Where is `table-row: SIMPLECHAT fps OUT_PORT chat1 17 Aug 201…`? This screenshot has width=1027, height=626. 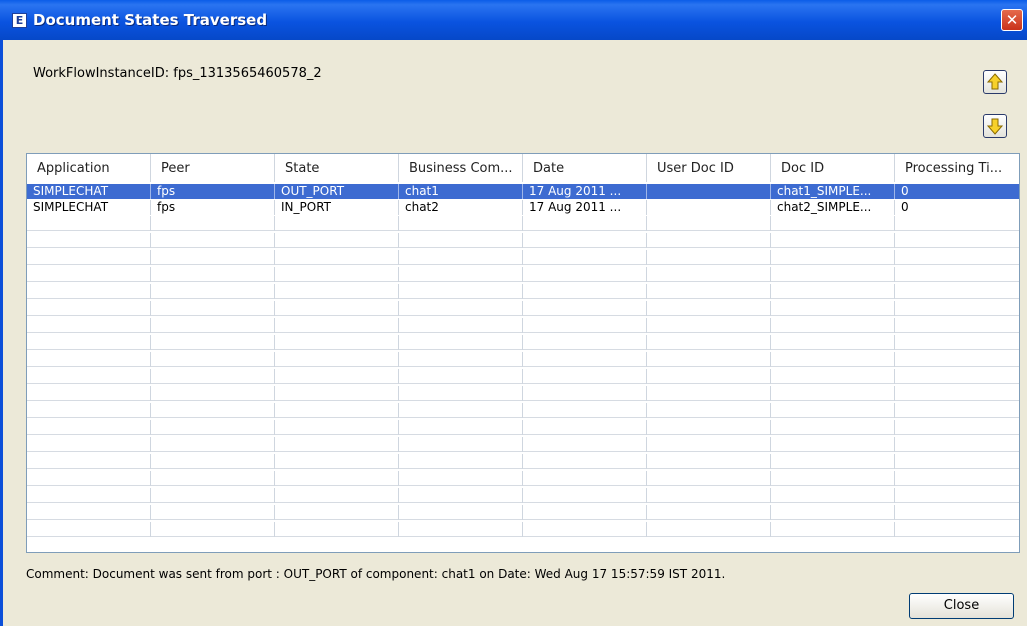
table-row: SIMPLECHAT fps OUT_PORT chat1 17 Aug 201… is located at coordinates (523, 191).